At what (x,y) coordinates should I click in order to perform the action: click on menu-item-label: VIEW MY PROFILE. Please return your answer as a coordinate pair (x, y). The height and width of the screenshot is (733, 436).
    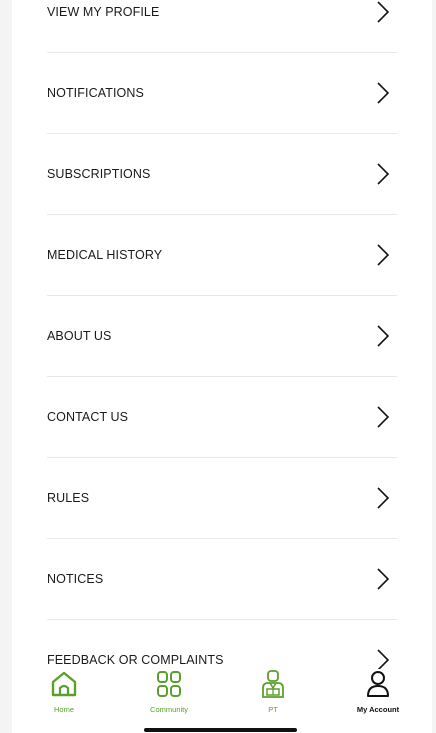
    Looking at the image, I should click on (103, 12).